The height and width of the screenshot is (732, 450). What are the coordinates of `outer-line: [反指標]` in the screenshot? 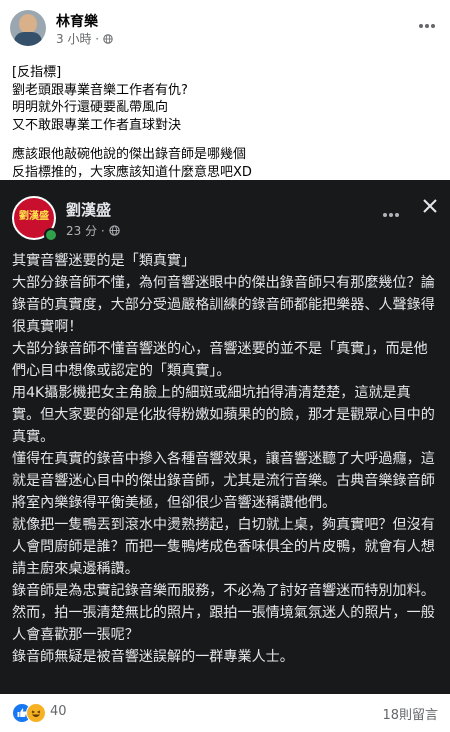 It's located at (37, 72).